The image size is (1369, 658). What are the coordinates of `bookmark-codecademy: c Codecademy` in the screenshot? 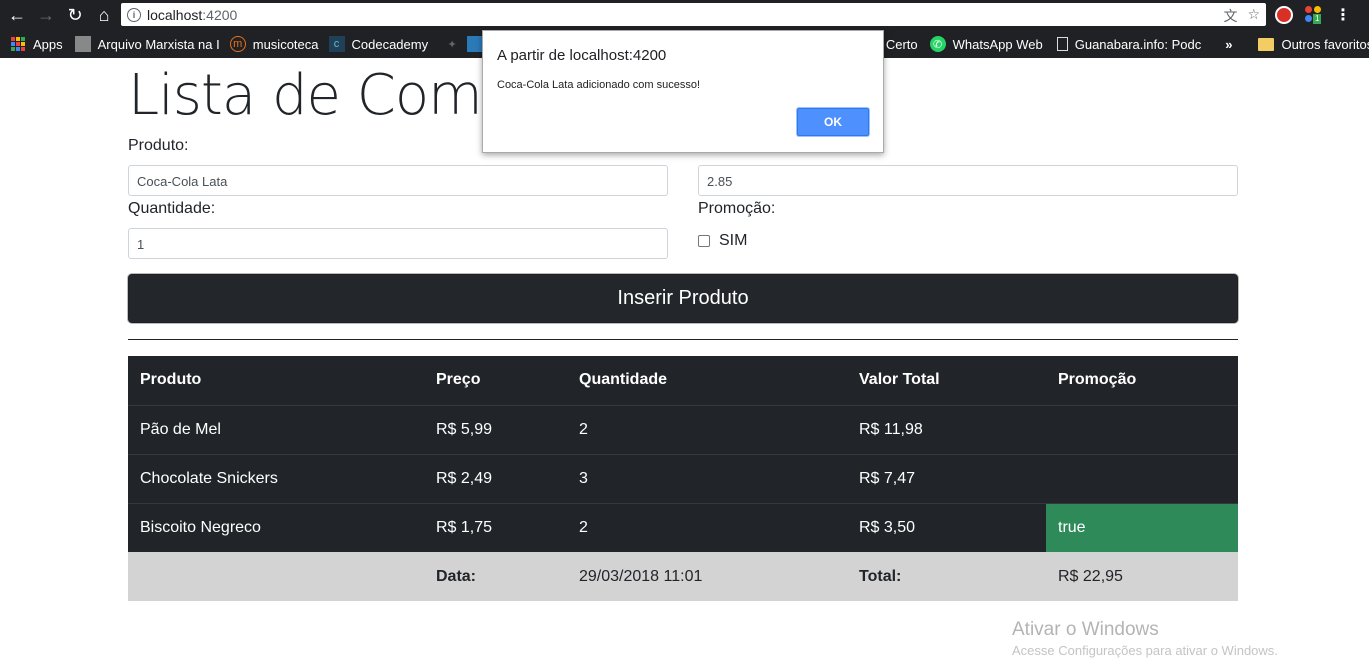 It's located at (378, 44).